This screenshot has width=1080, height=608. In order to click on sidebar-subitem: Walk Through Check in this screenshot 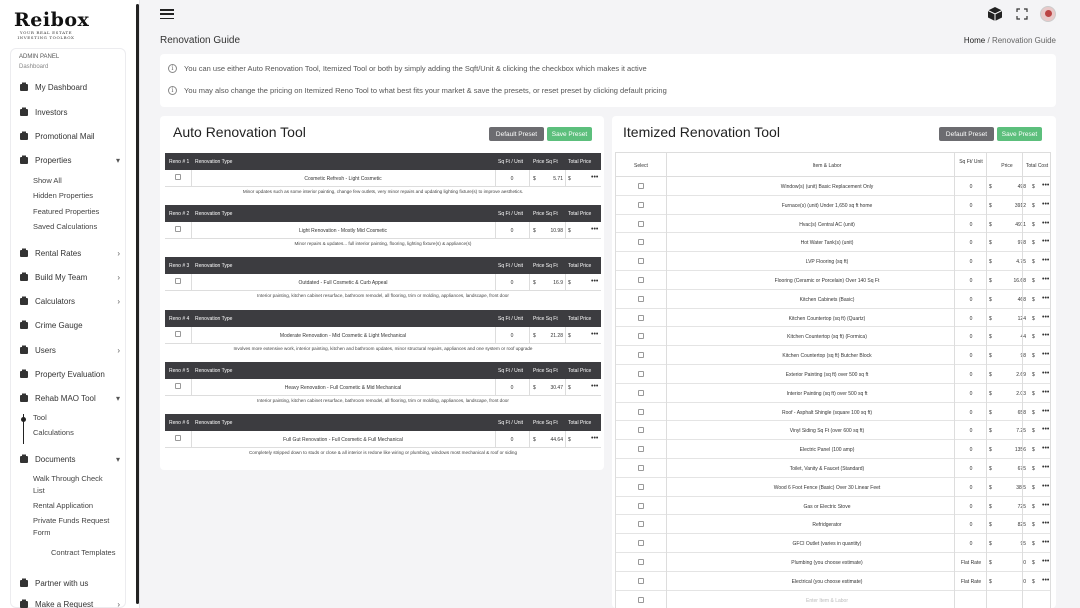, I will do `click(68, 478)`.